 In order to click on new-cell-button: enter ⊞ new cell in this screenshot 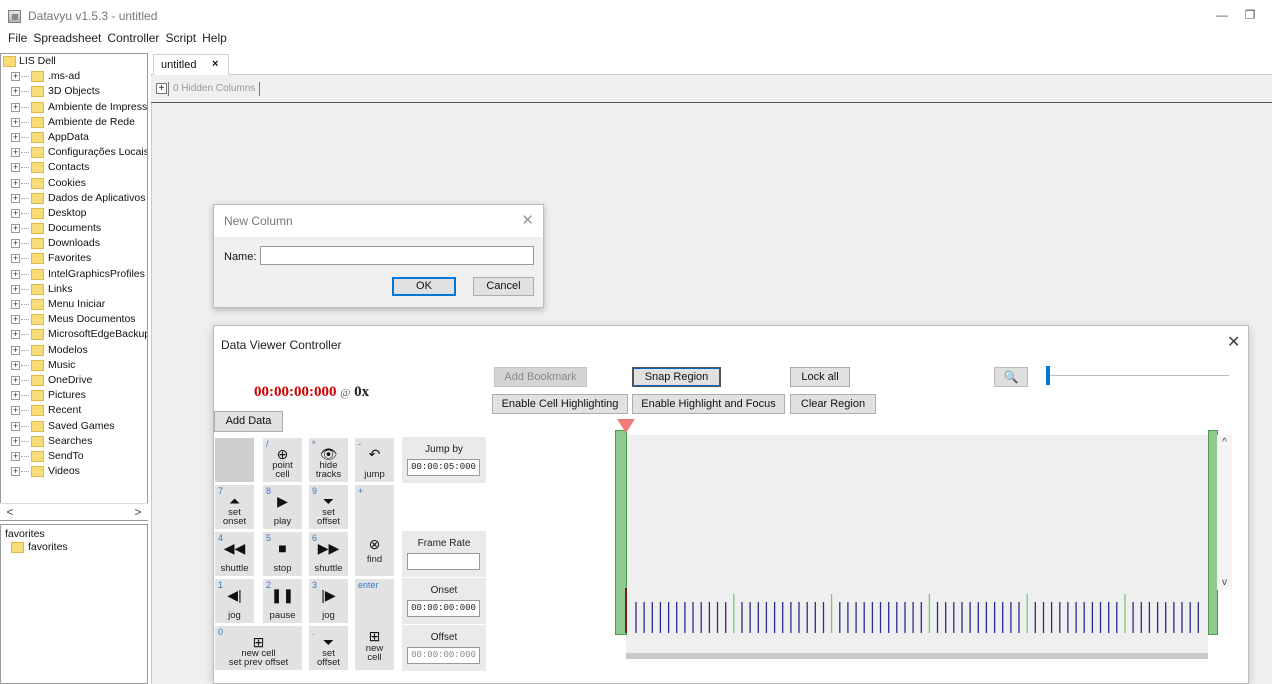, I will do `click(374, 624)`.